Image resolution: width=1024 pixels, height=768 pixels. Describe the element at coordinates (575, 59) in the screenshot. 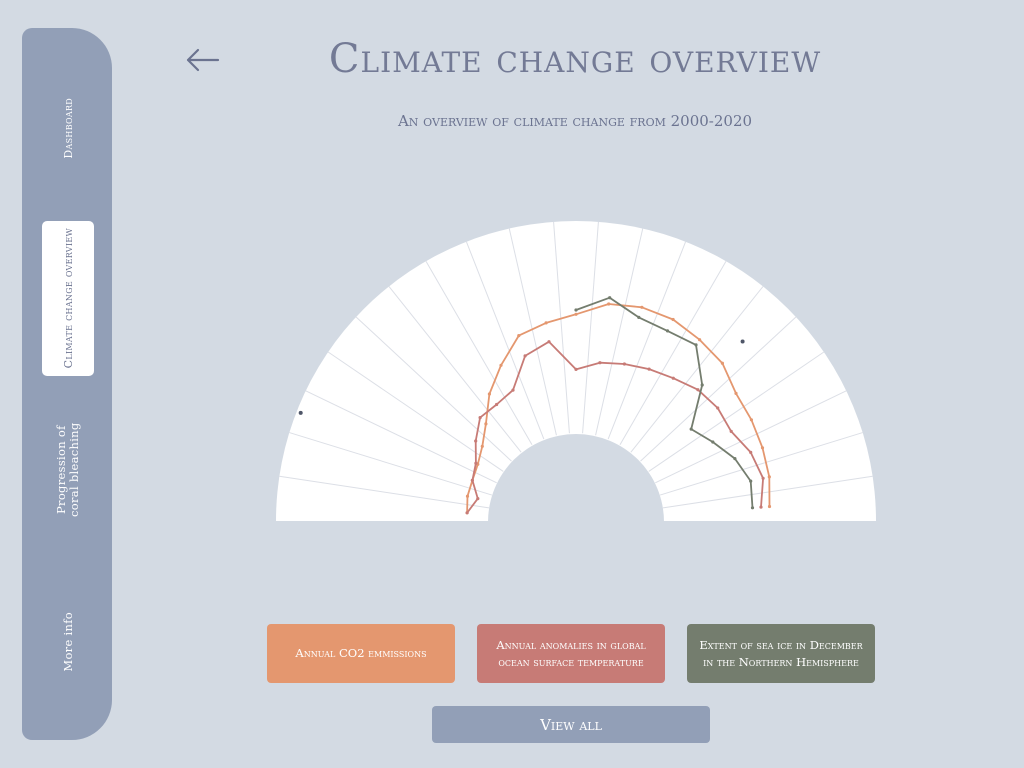

I see `page-title: Climate change overview` at that location.